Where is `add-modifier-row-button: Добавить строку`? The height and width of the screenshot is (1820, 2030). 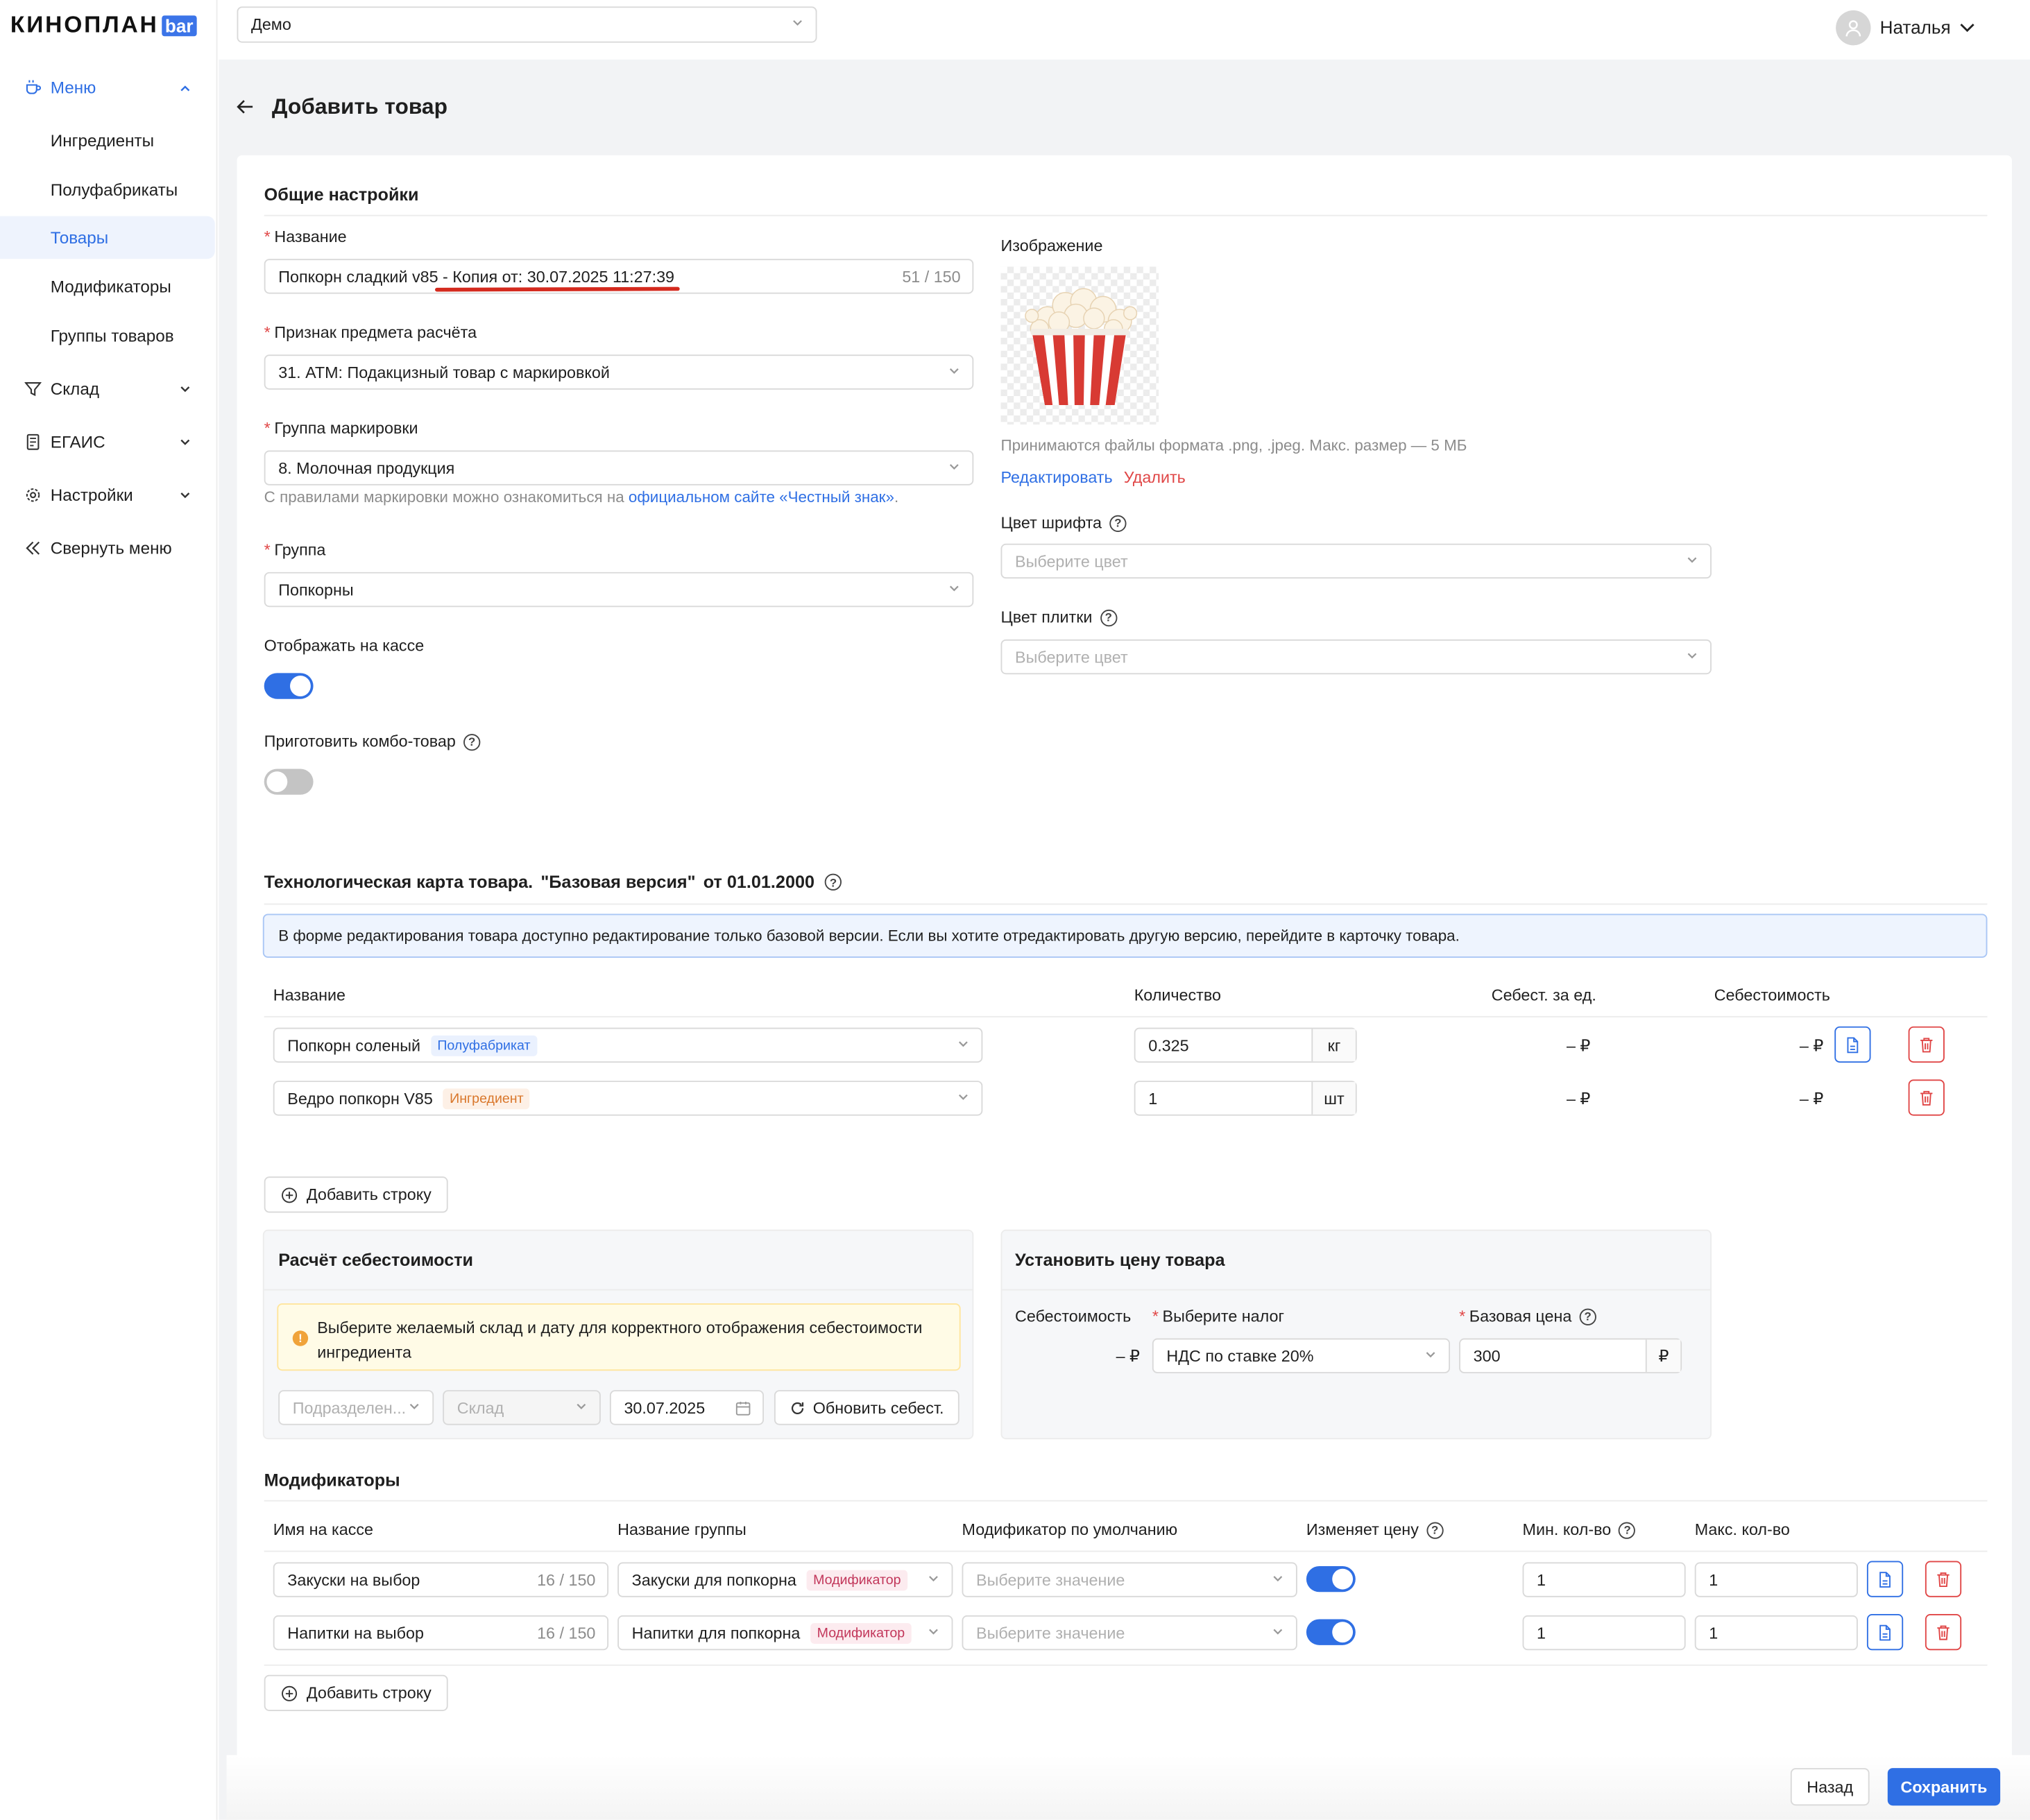 add-modifier-row-button: Добавить строку is located at coordinates (356, 1693).